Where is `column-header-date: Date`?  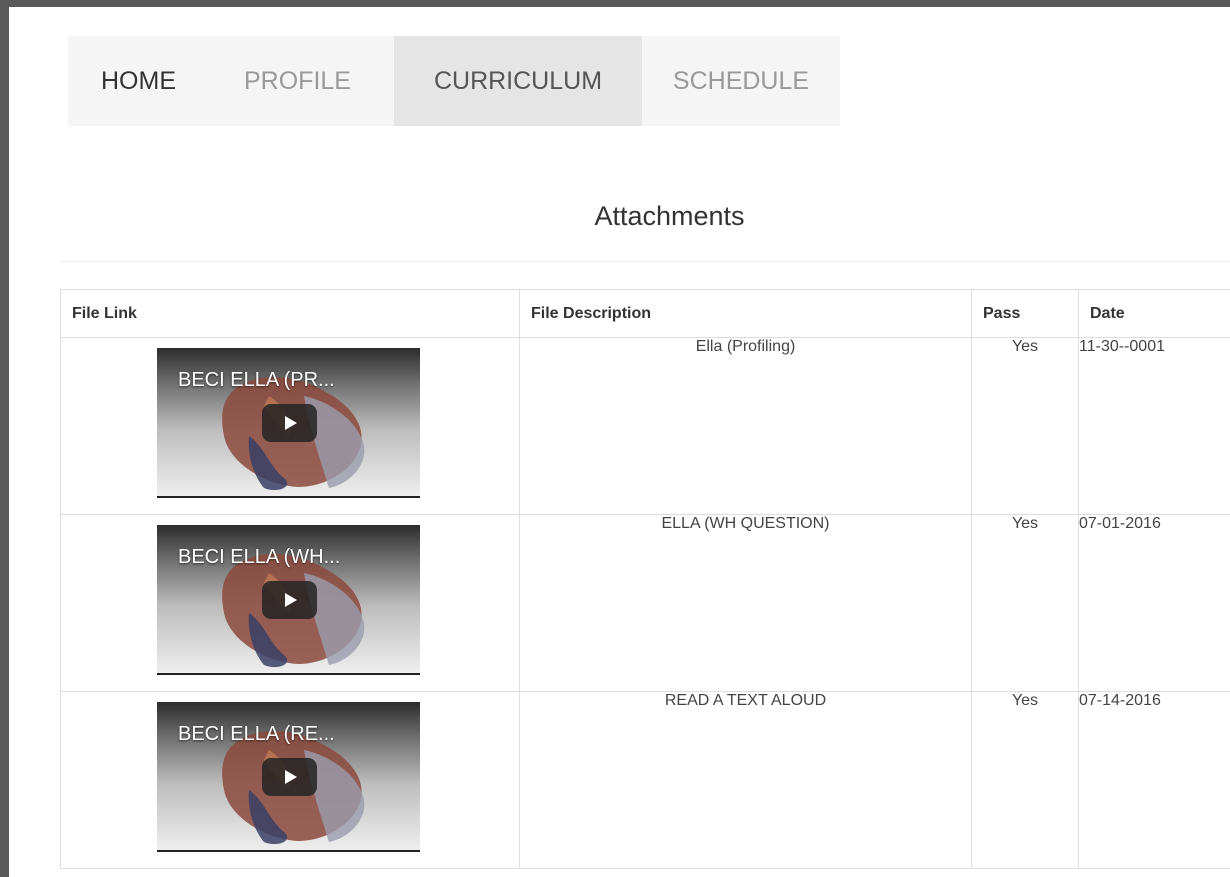 column-header-date: Date is located at coordinates (1154, 313).